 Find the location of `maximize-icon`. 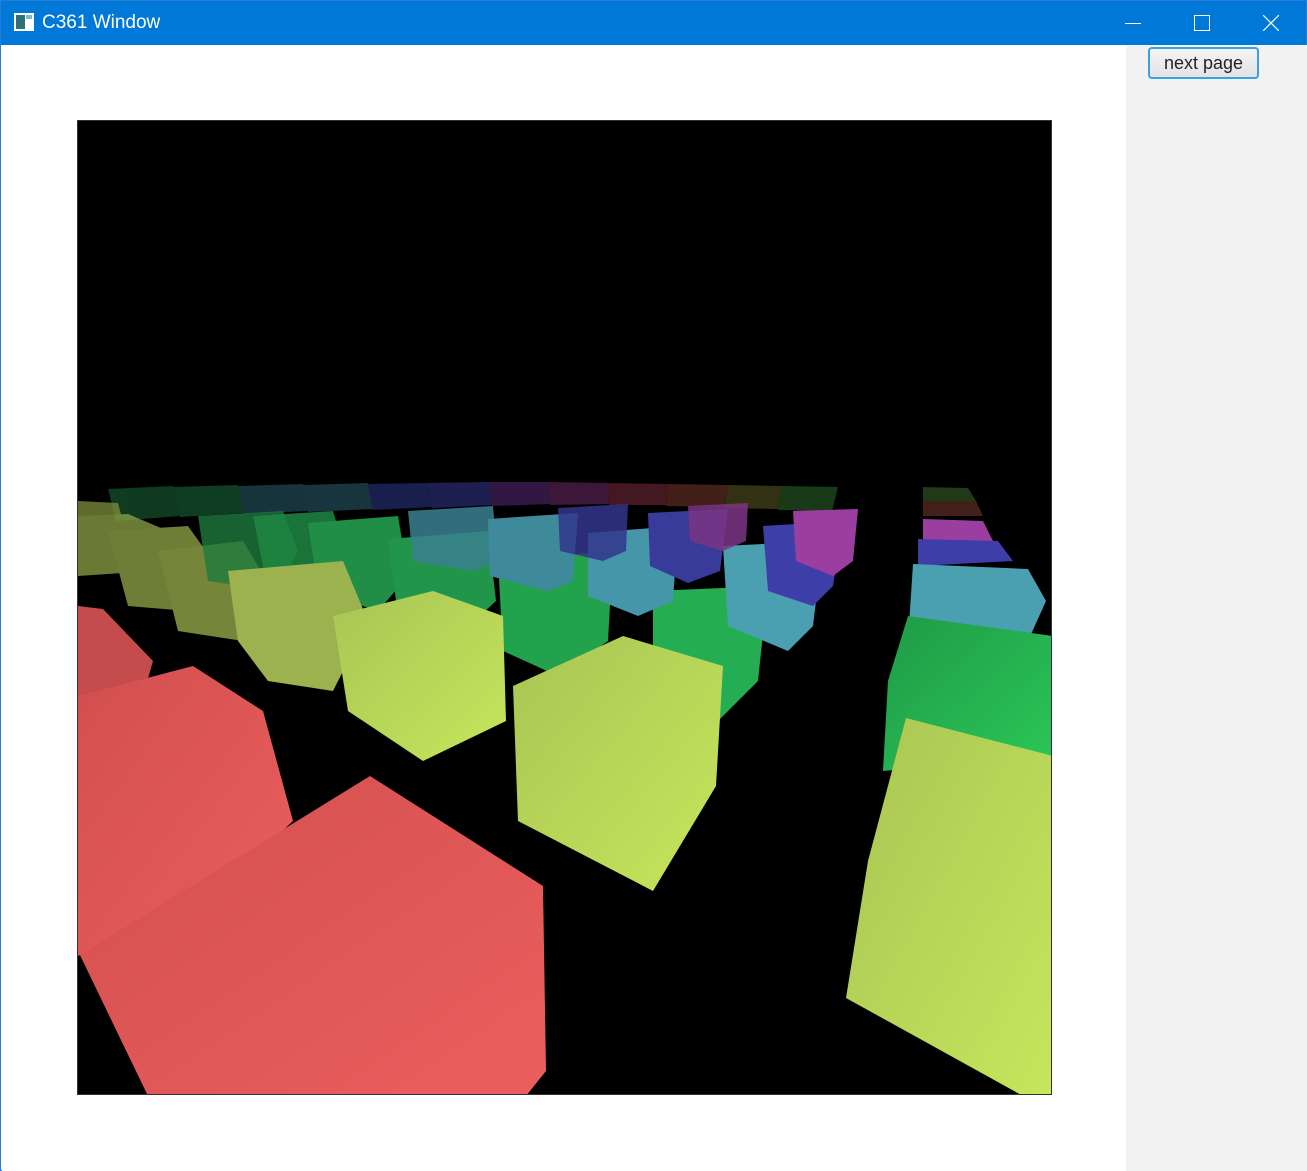

maximize-icon is located at coordinates (1202, 23).